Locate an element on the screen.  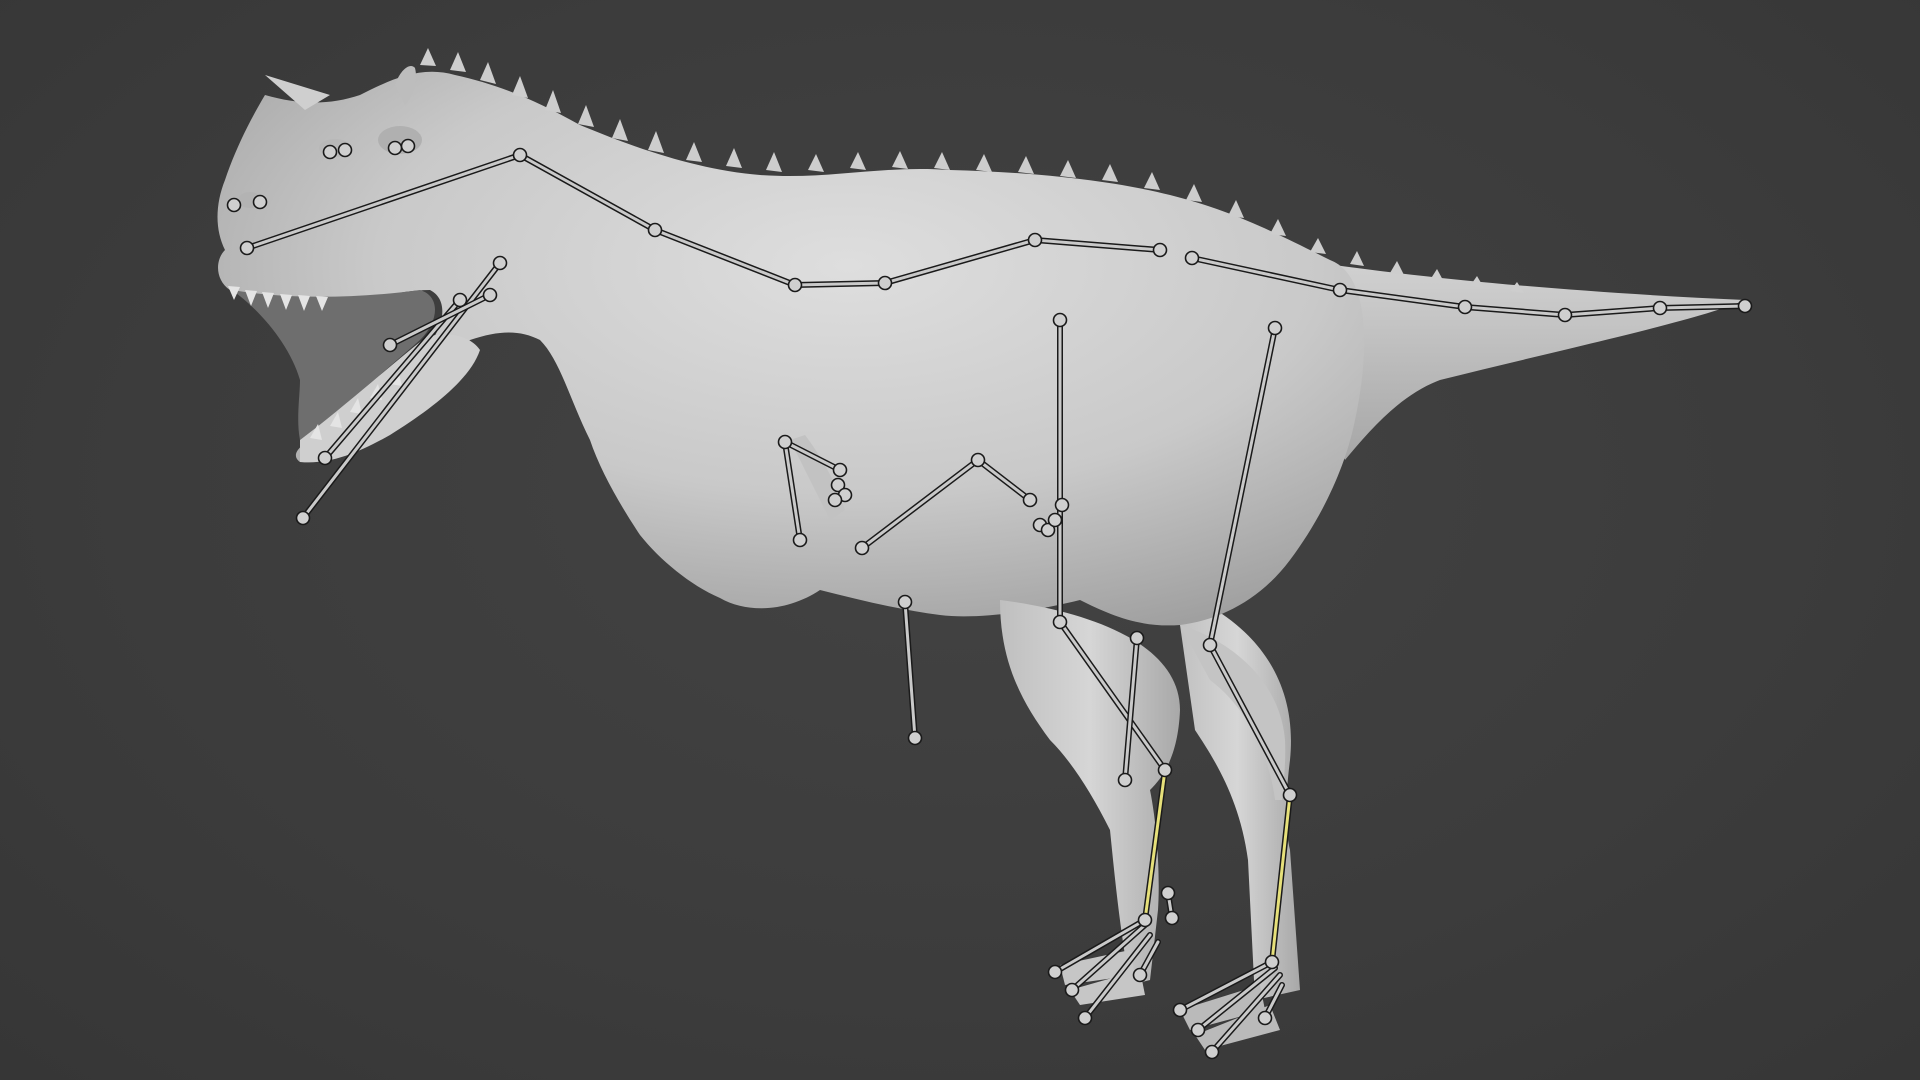
stray-bone-core is located at coordinates (910, 670).